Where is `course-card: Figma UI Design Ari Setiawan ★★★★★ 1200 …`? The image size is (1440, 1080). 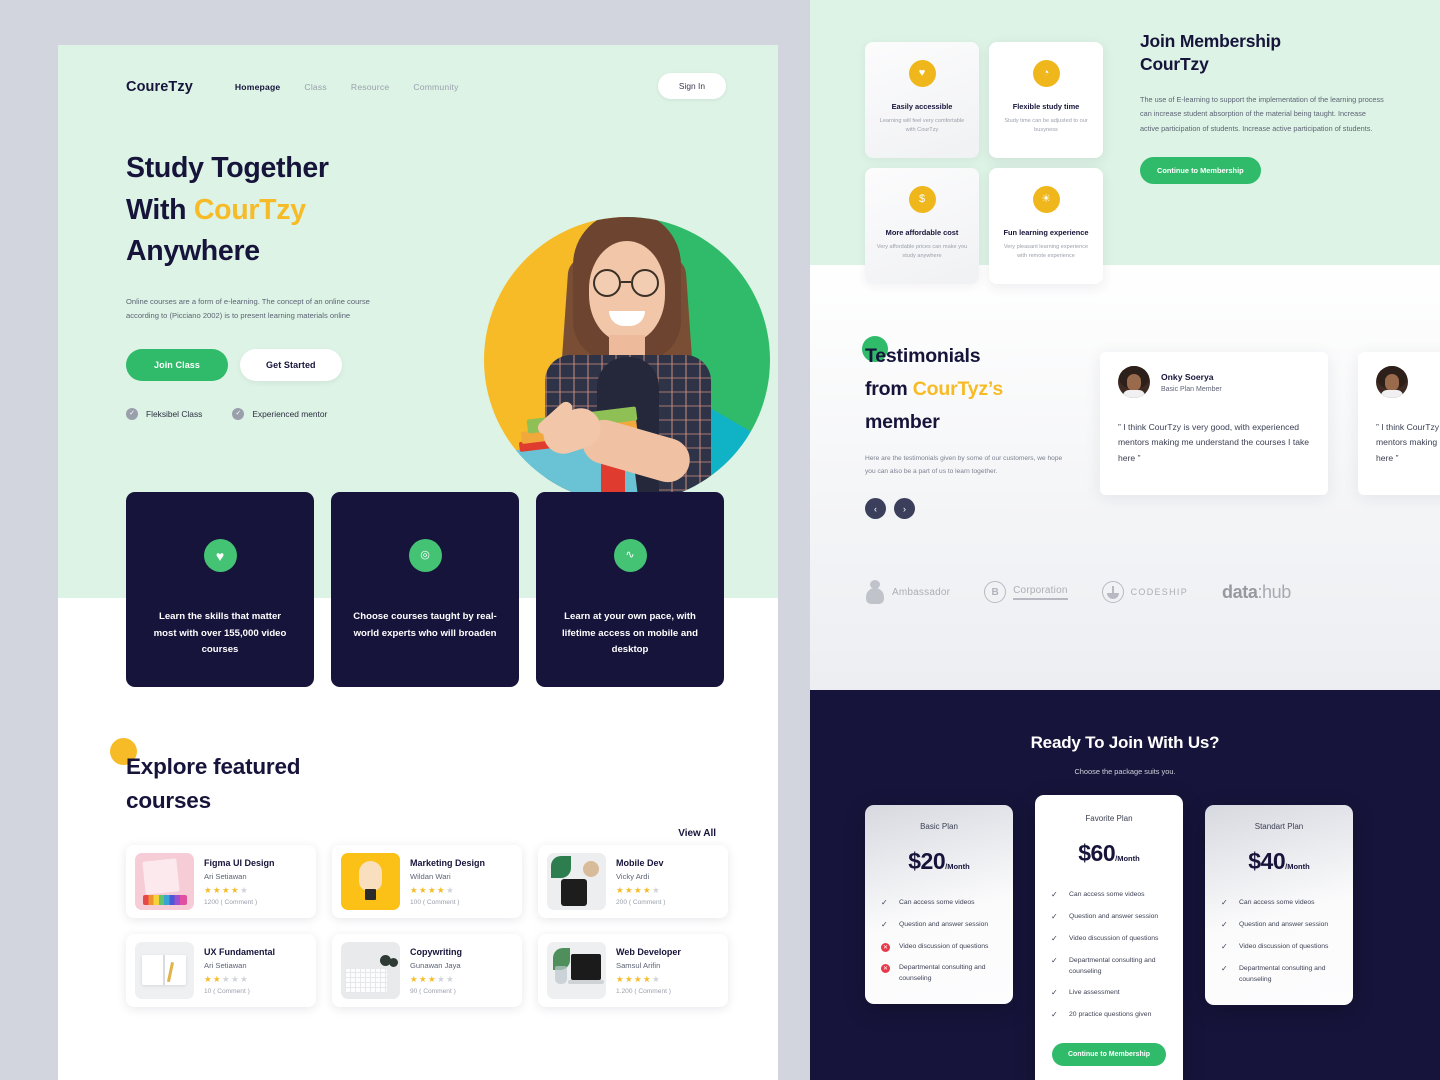
course-card: Figma UI Design Ari Setiawan ★★★★★ 1200 … is located at coordinates (221, 881).